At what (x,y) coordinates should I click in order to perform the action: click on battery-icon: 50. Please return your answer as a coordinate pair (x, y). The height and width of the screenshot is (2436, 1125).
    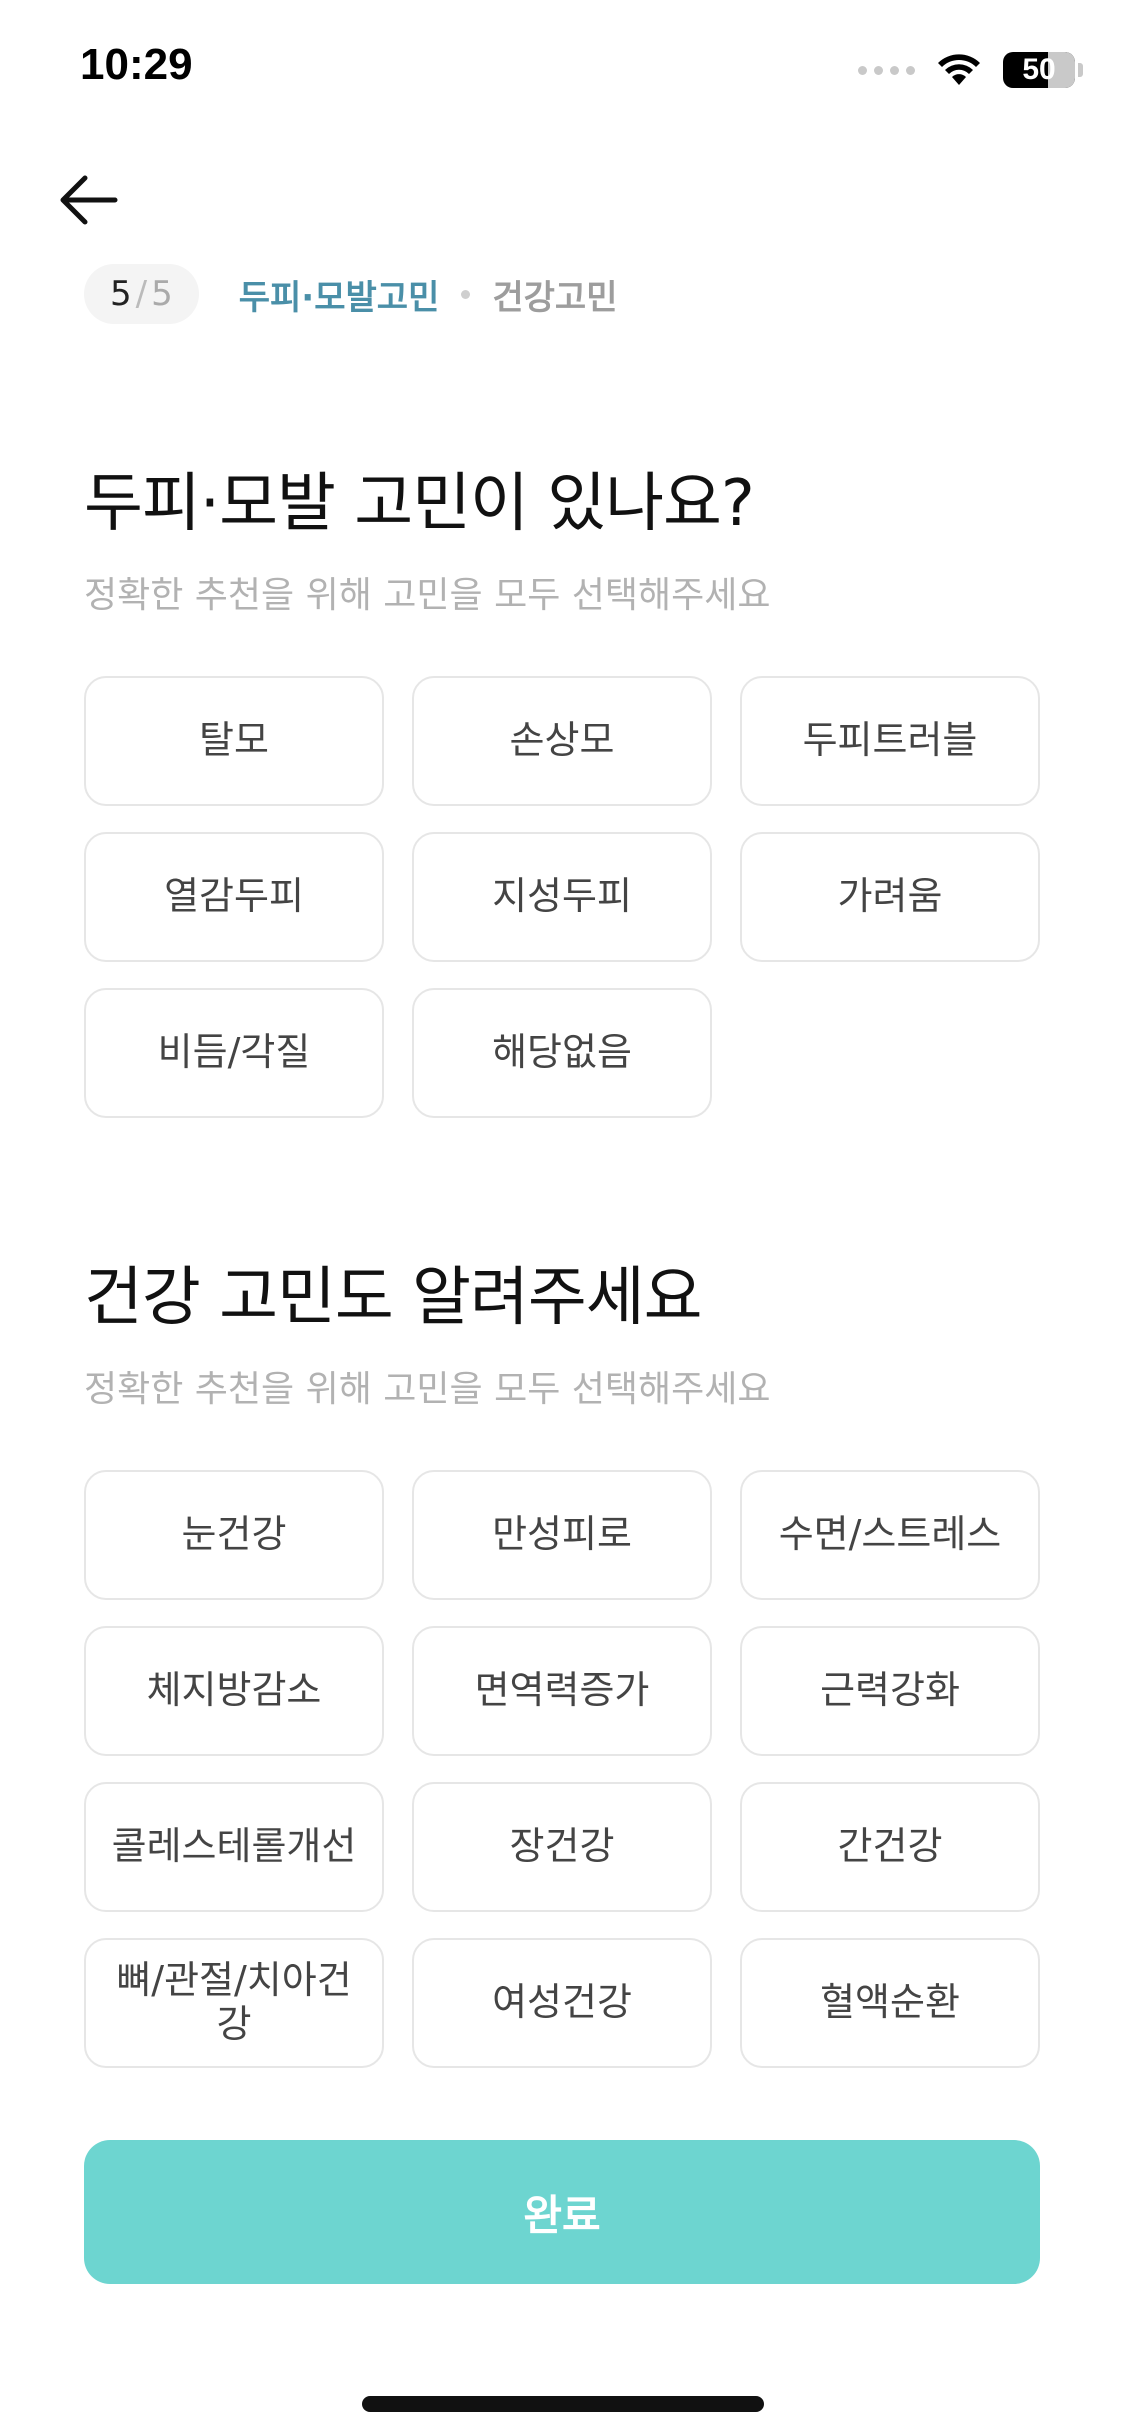
    Looking at the image, I should click on (1039, 70).